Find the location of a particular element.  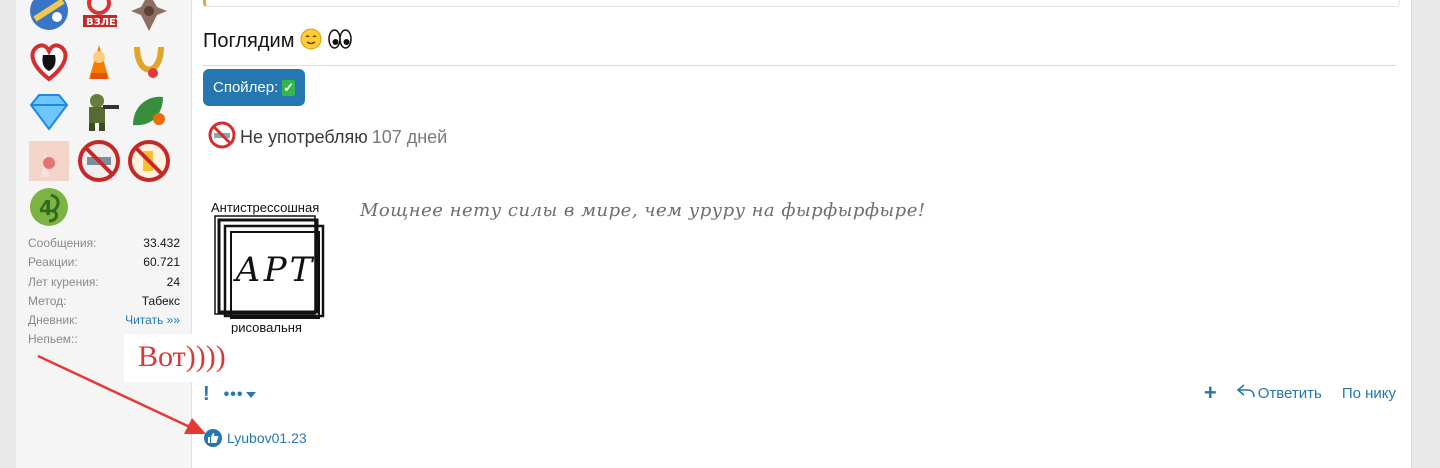

heart-trophy-icon is located at coordinates (49, 61).